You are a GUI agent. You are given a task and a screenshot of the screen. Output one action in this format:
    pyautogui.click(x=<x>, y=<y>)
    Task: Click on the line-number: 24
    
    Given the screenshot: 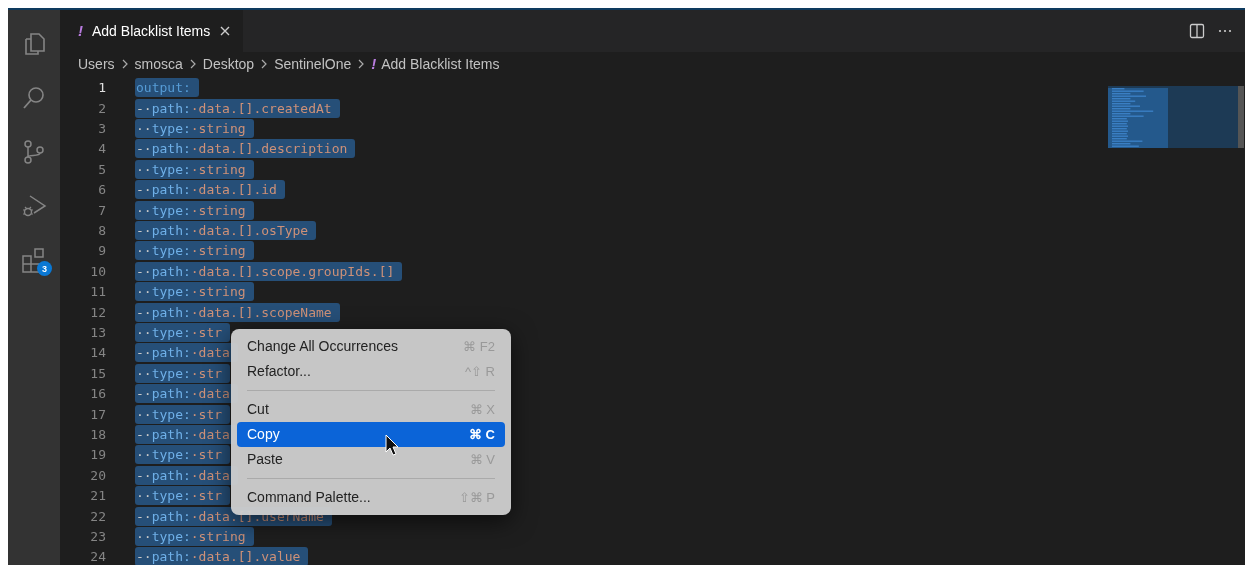 What is the action you would take?
    pyautogui.click(x=98, y=557)
    